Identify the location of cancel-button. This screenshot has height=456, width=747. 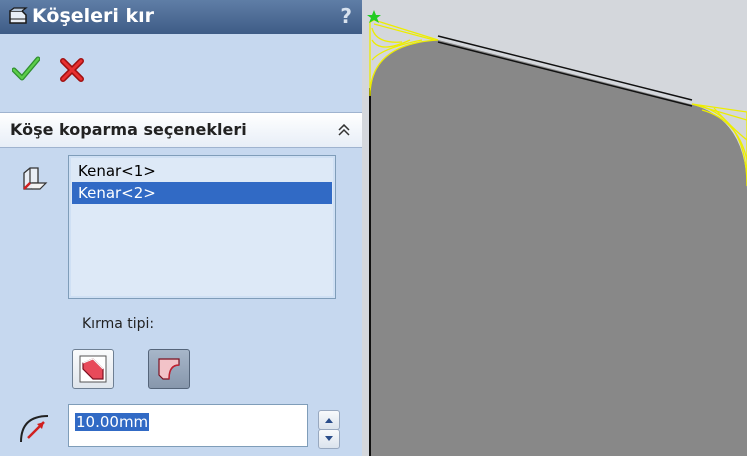
(72, 70).